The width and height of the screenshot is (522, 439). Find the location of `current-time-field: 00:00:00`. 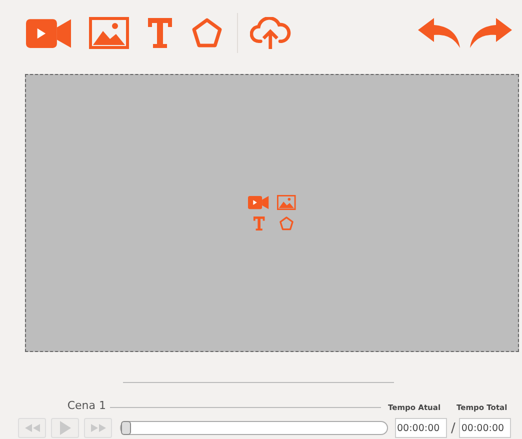

current-time-field: 00:00:00 is located at coordinates (421, 428).